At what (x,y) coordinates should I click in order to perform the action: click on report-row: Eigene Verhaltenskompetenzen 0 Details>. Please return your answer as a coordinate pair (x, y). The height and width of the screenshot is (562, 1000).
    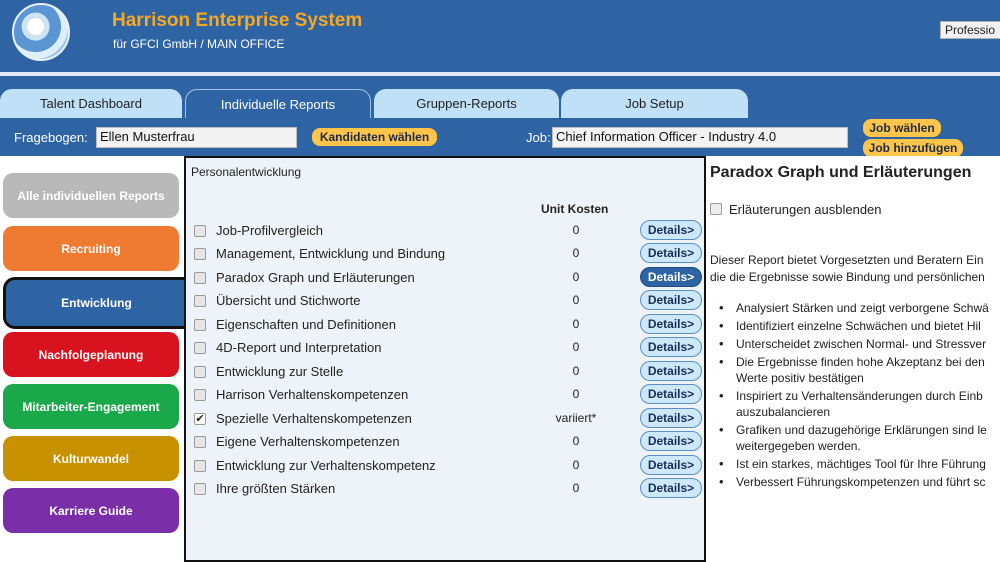
    Looking at the image, I should click on (445, 444).